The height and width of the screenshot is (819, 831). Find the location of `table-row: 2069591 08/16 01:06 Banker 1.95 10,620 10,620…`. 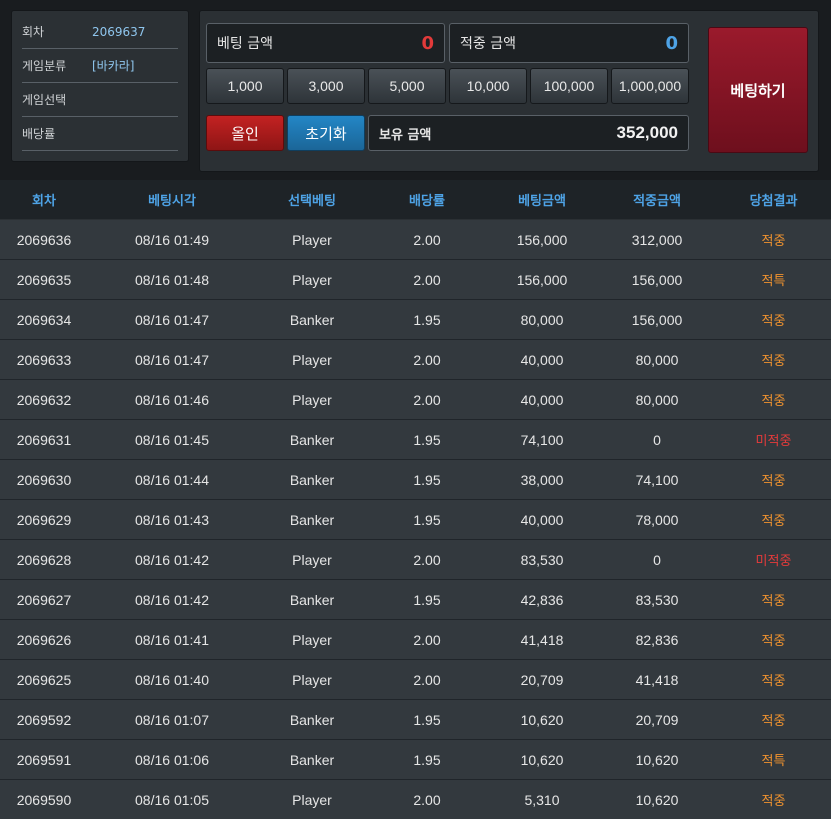

table-row: 2069591 08/16 01:06 Banker 1.95 10,620 10,620… is located at coordinates (415, 760).